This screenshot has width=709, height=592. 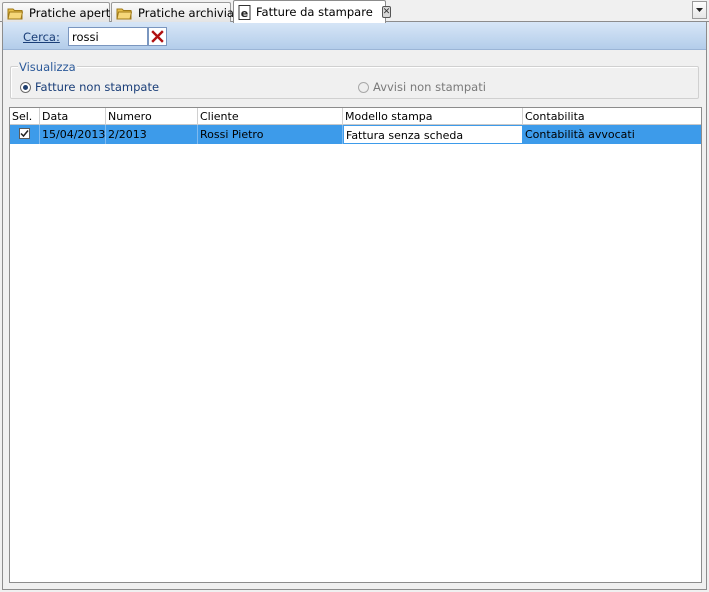 I want to click on clear-search-button, so click(x=157, y=36).